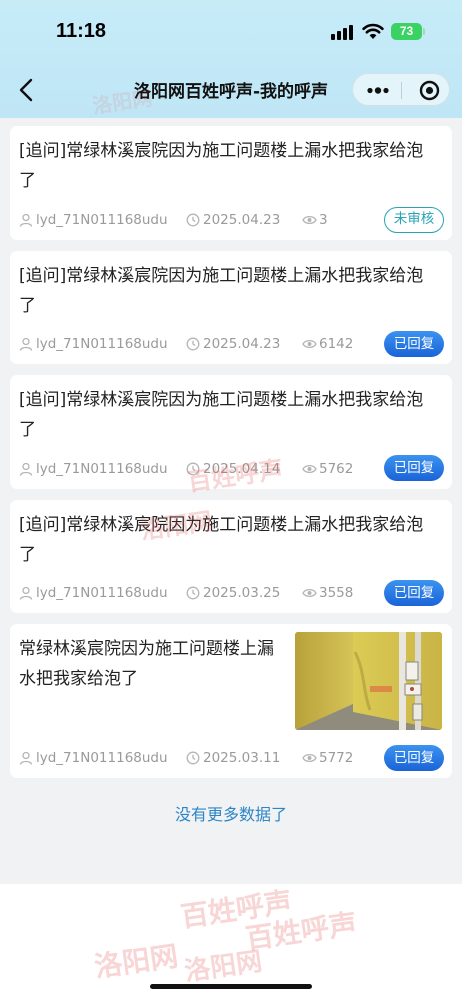  What do you see at coordinates (242, 758) in the screenshot?
I see `post-date: 2025.03.11` at bounding box center [242, 758].